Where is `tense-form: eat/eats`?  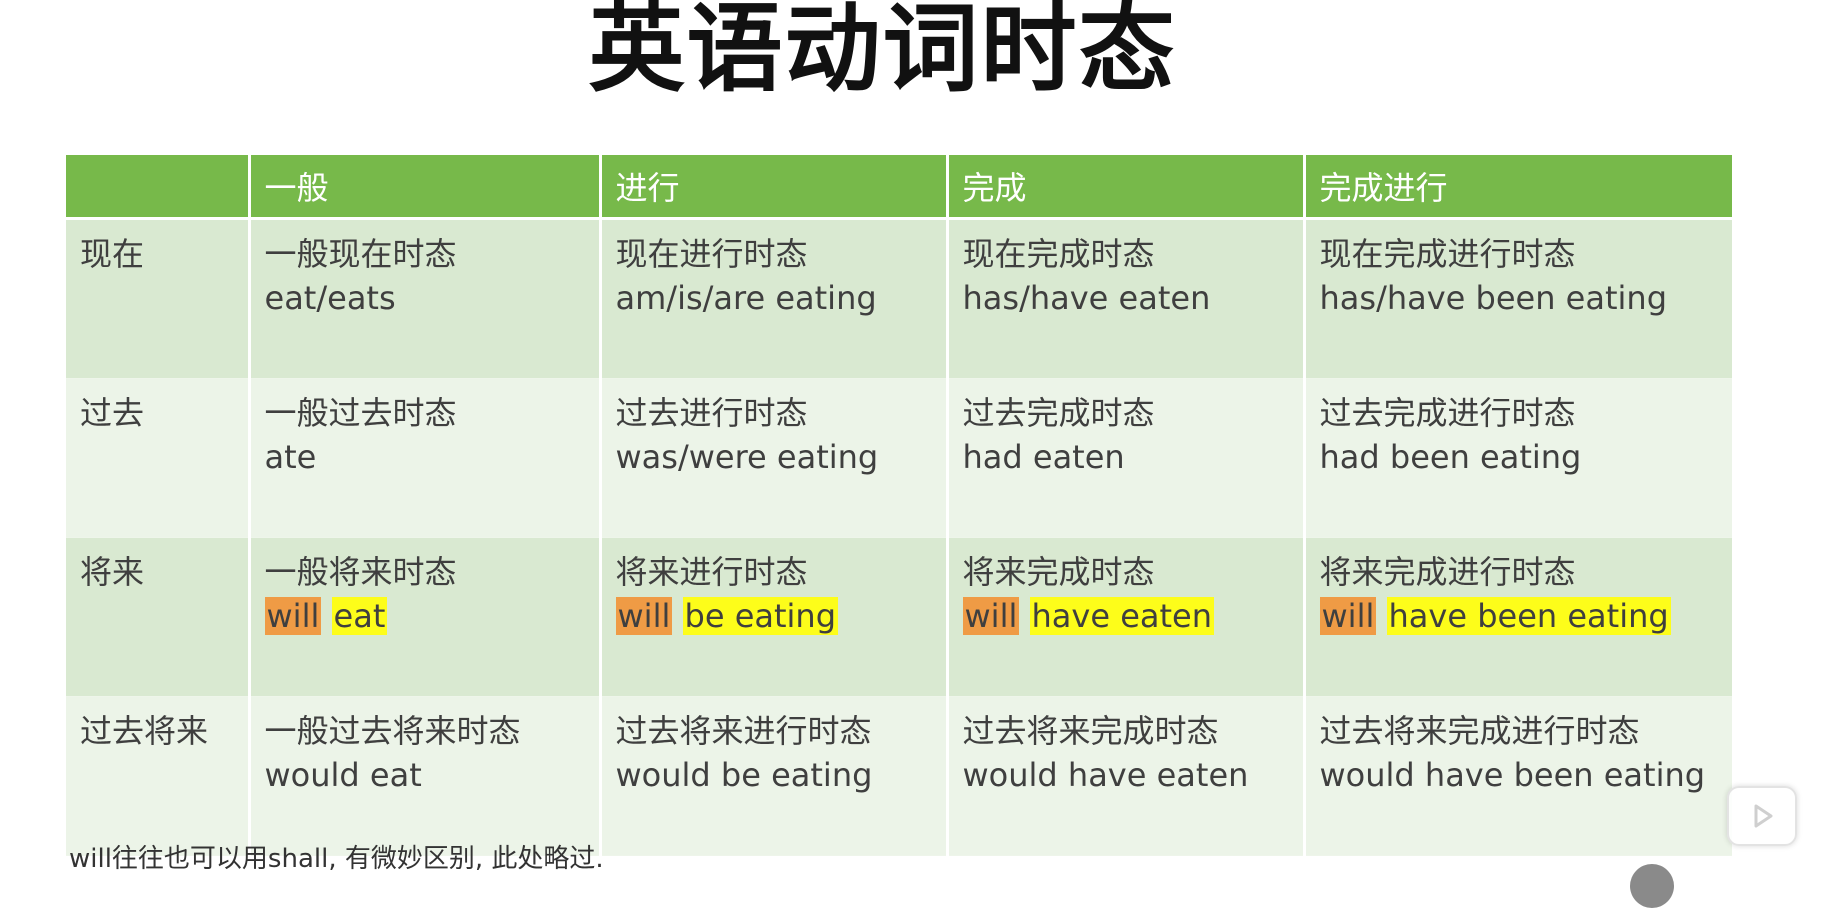
tense-form: eat/eats is located at coordinates (330, 298).